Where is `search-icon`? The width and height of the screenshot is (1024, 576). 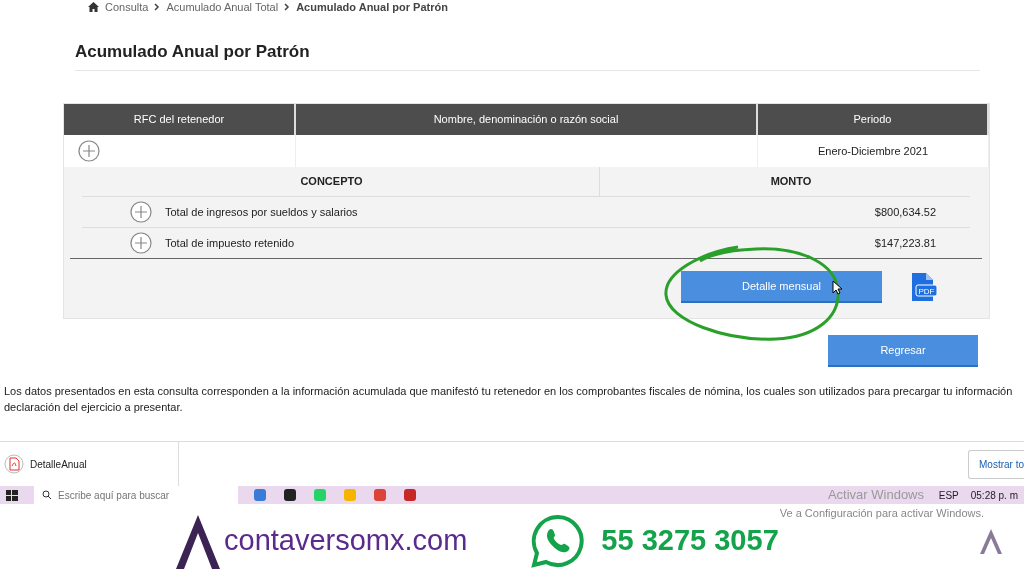 search-icon is located at coordinates (47, 495).